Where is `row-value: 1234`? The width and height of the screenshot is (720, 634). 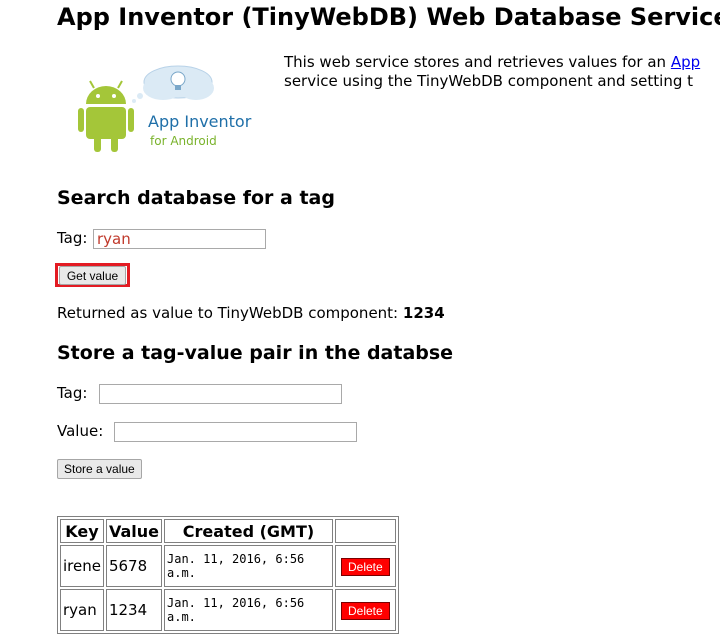
row-value: 1234 is located at coordinates (133, 610).